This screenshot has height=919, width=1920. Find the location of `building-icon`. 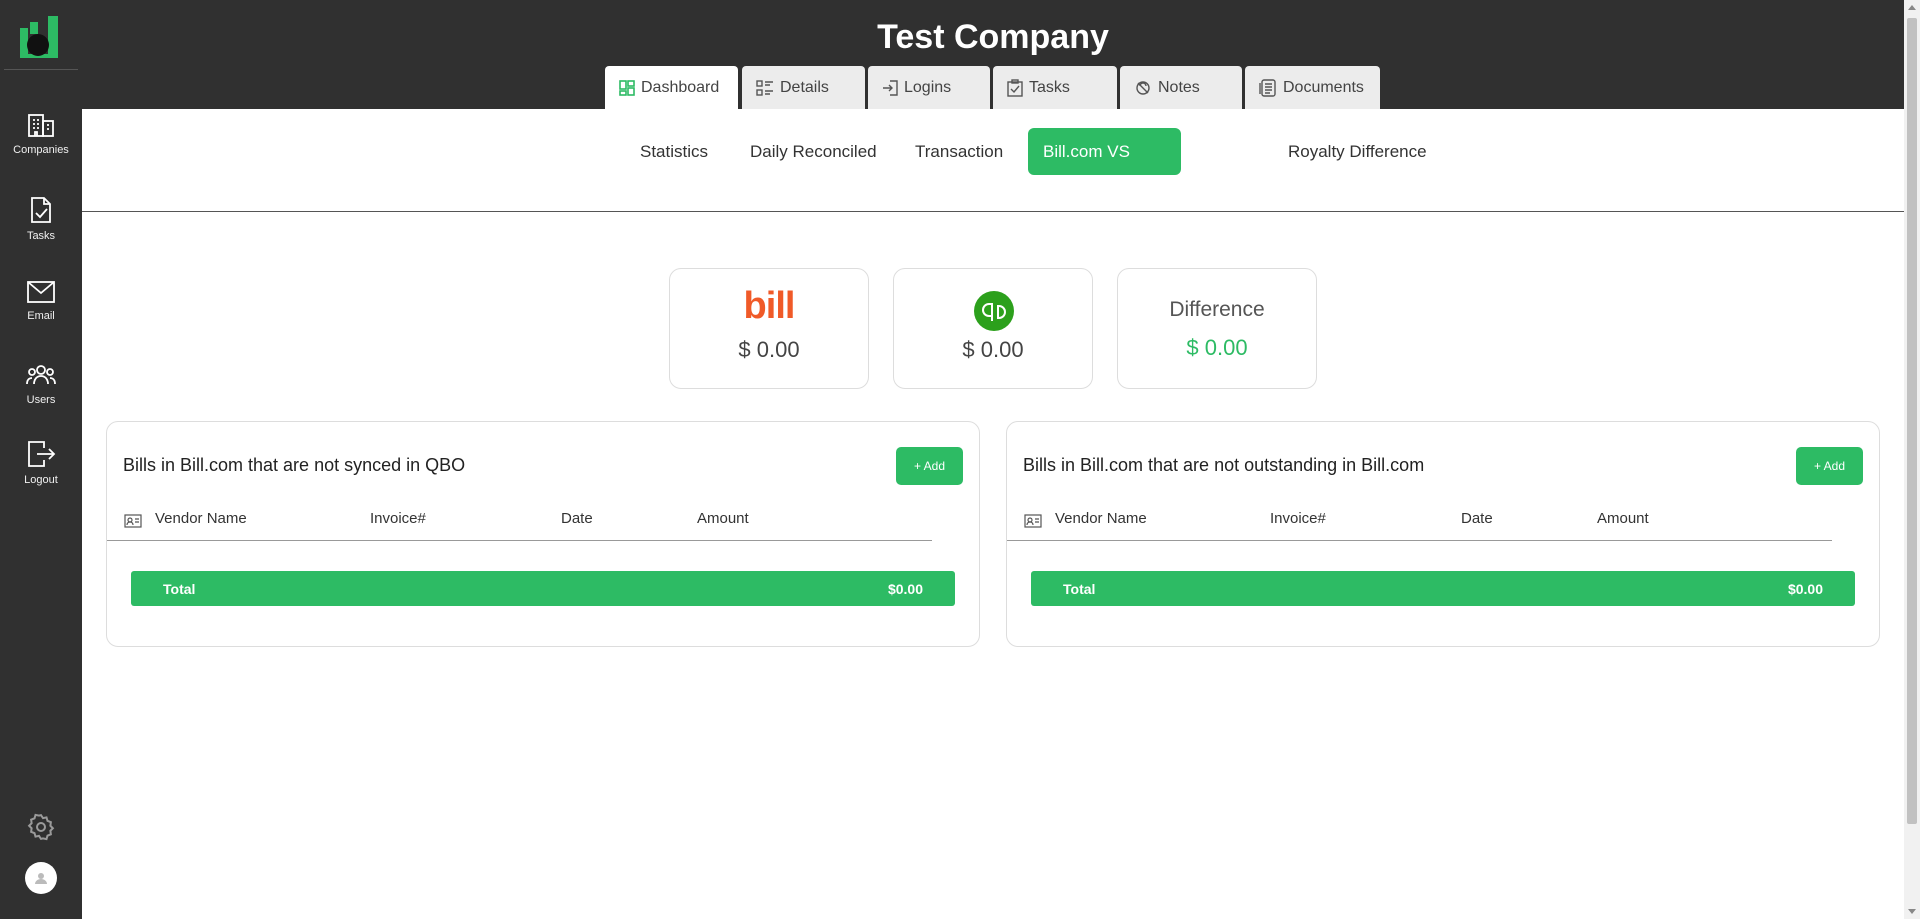

building-icon is located at coordinates (41, 125).